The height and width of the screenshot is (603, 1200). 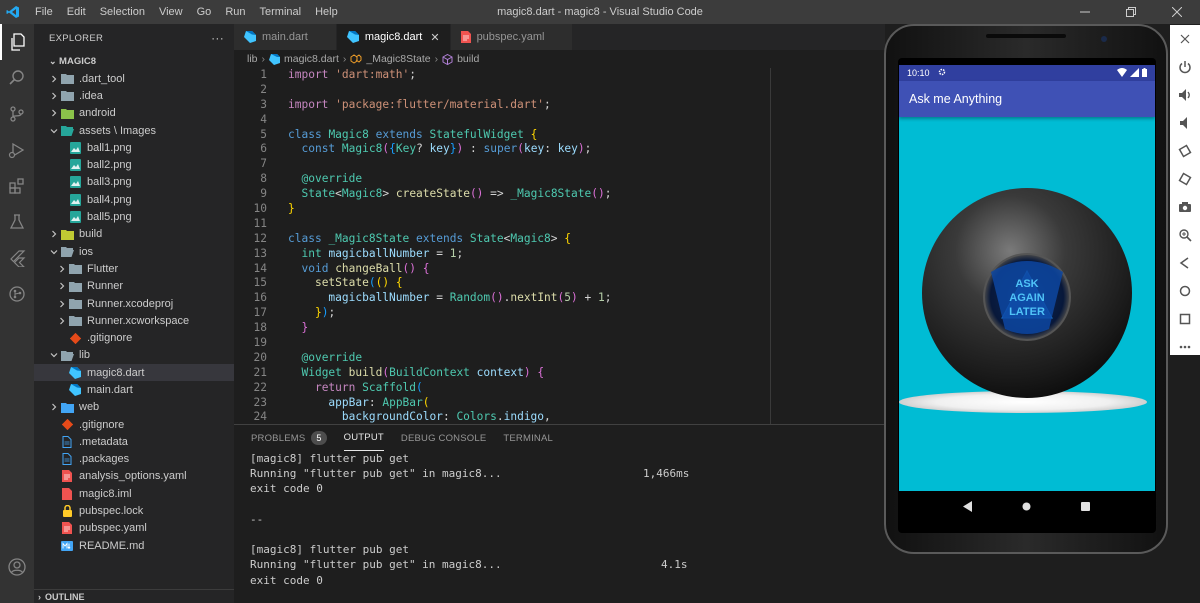 I want to click on tree-item-label: Runner, so click(x=105, y=286).